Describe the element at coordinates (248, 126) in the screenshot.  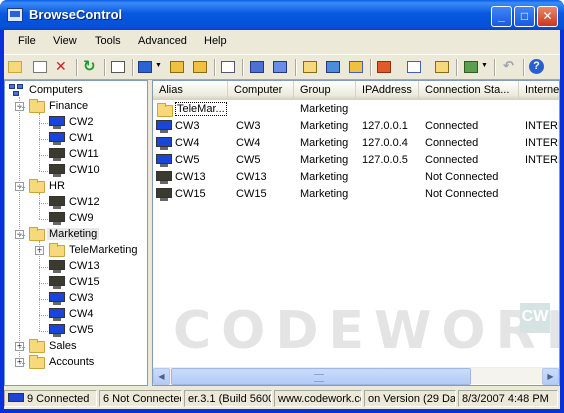
I see `cell-computer: CW3` at that location.